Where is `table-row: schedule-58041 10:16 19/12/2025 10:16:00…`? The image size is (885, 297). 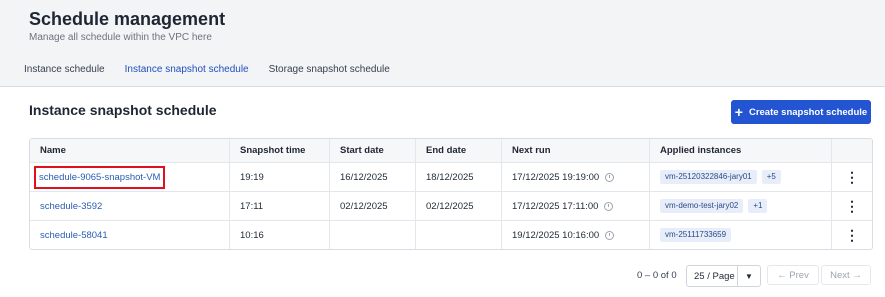 table-row: schedule-58041 10:16 19/12/2025 10:16:00… is located at coordinates (451, 235).